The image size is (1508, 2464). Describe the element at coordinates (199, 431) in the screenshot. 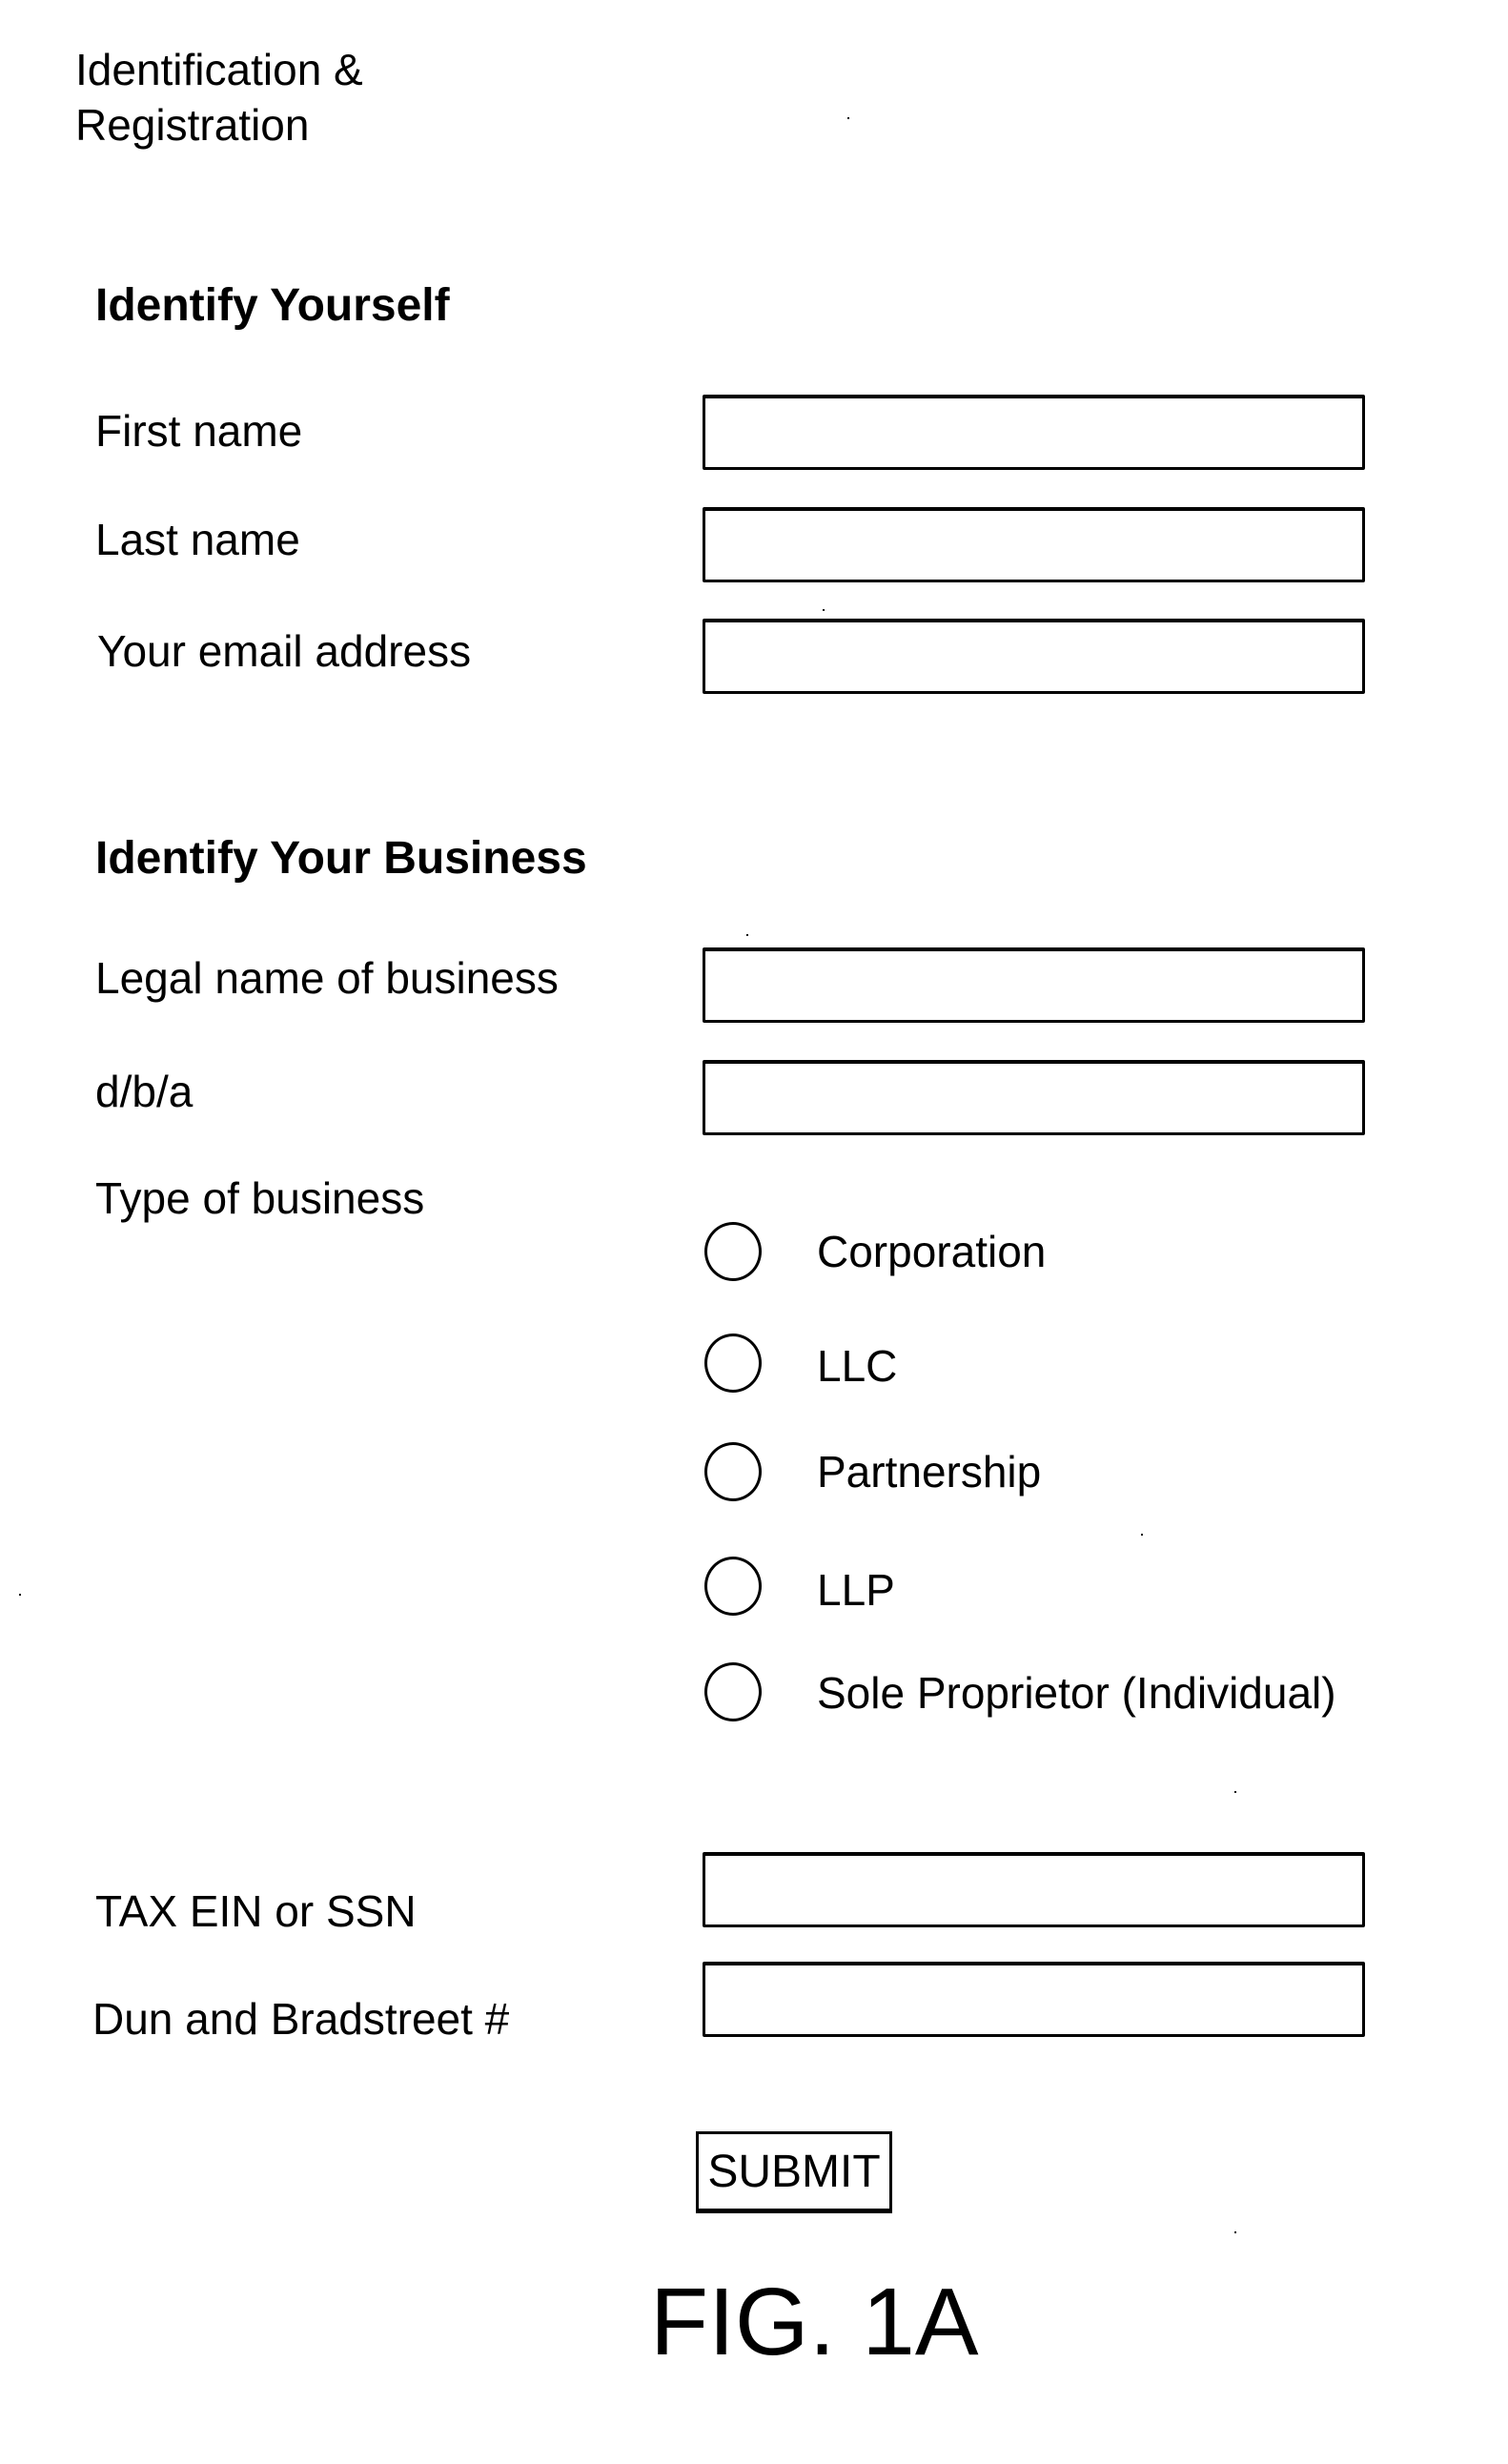

I see `first-name-label: First name` at that location.